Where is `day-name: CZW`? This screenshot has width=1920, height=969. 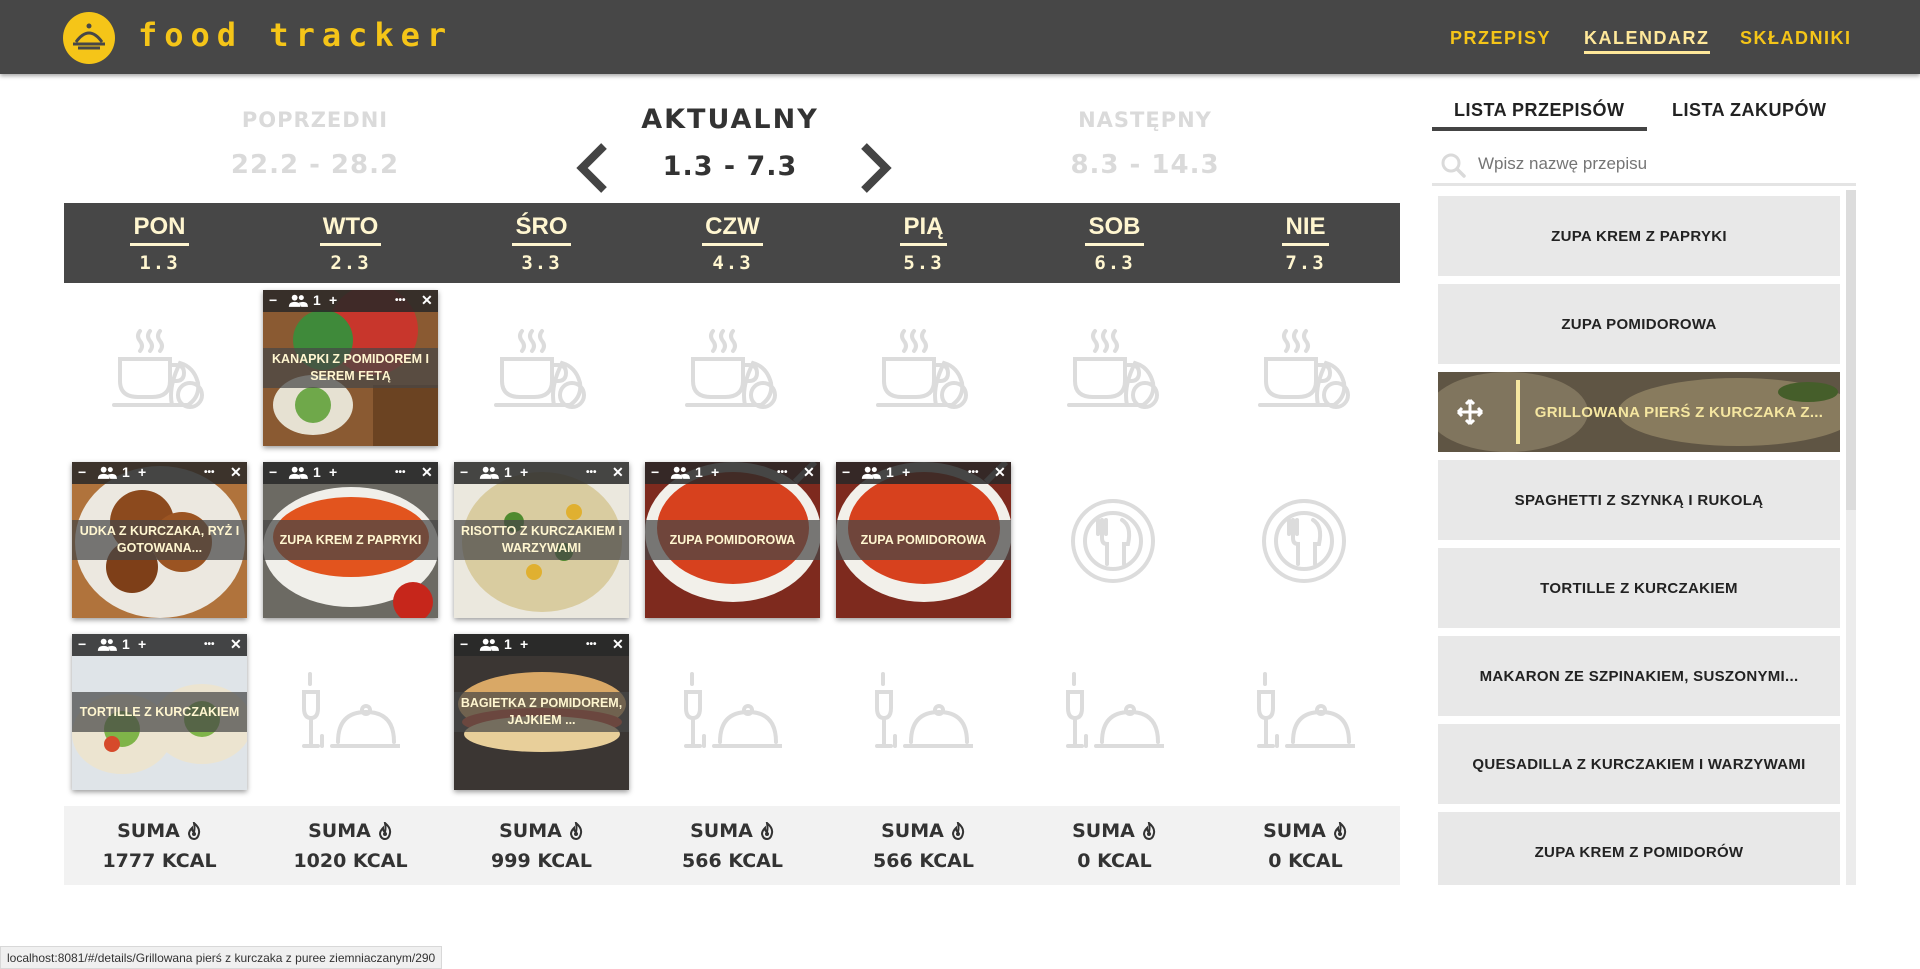 day-name: CZW is located at coordinates (732, 229).